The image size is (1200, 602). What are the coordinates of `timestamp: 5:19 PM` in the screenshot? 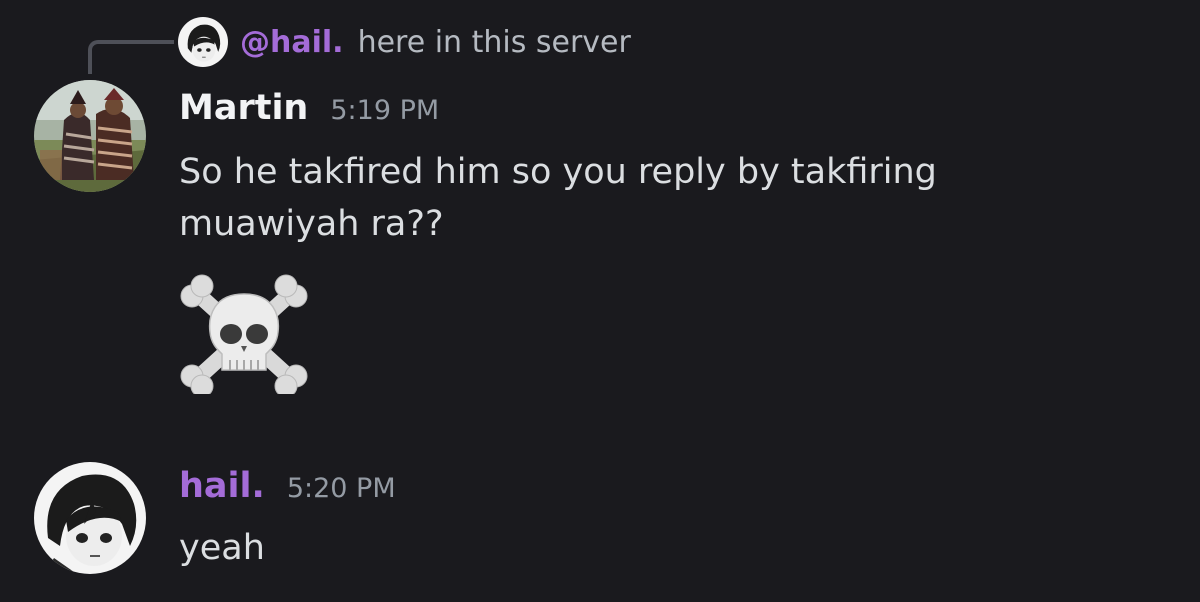 It's located at (384, 110).